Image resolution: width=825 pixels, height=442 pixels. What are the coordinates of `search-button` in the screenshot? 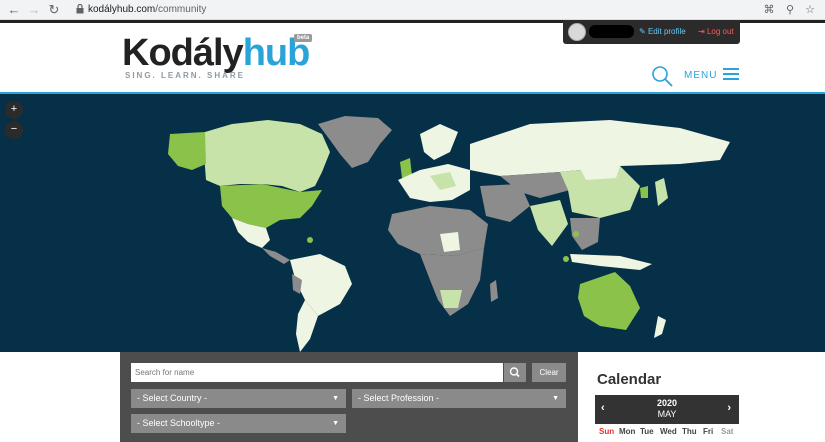 It's located at (515, 372).